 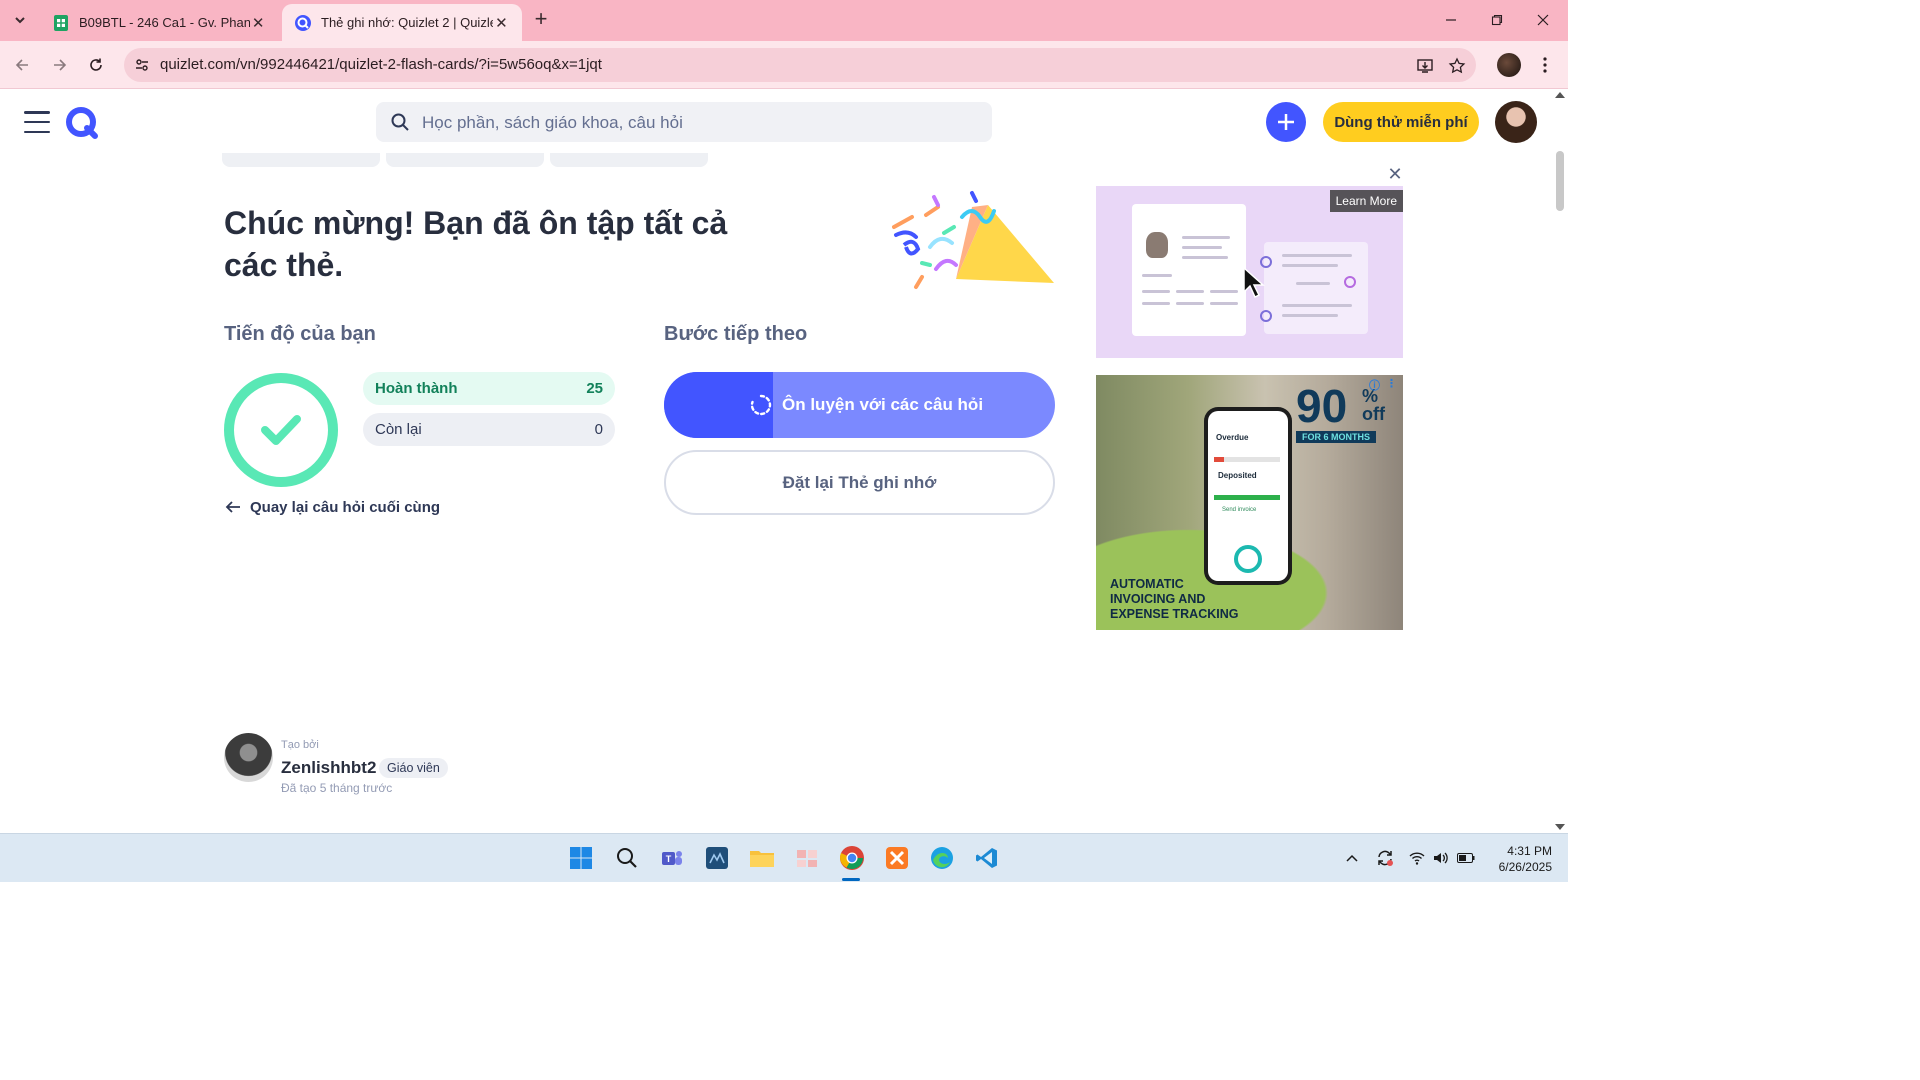 What do you see at coordinates (1248, 496) in the screenshot?
I see `ad-phone-image: Overdue Deposited Send invoice` at bounding box center [1248, 496].